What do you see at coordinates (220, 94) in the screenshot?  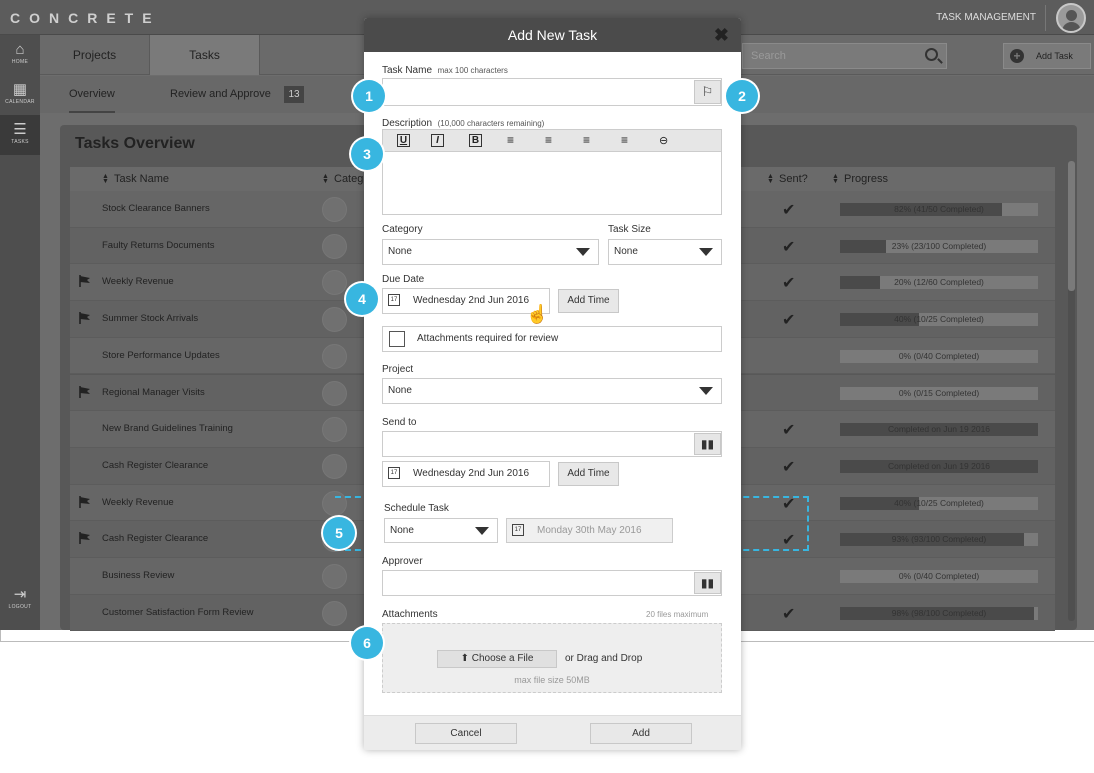 I see `tab-review-approve: Review and Approve` at bounding box center [220, 94].